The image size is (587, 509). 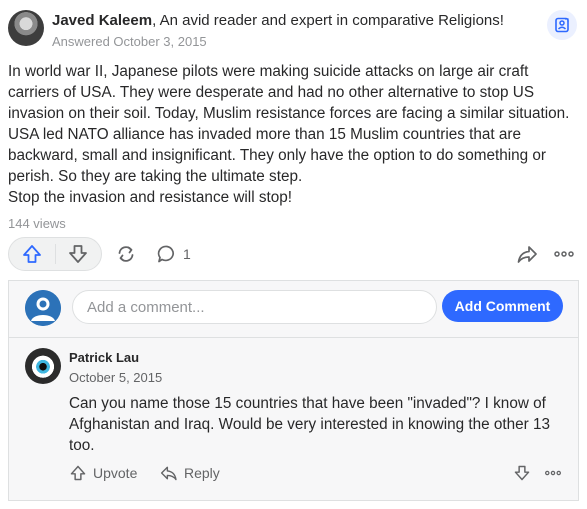 I want to click on comment-reply-button: Reply, so click(x=190, y=473).